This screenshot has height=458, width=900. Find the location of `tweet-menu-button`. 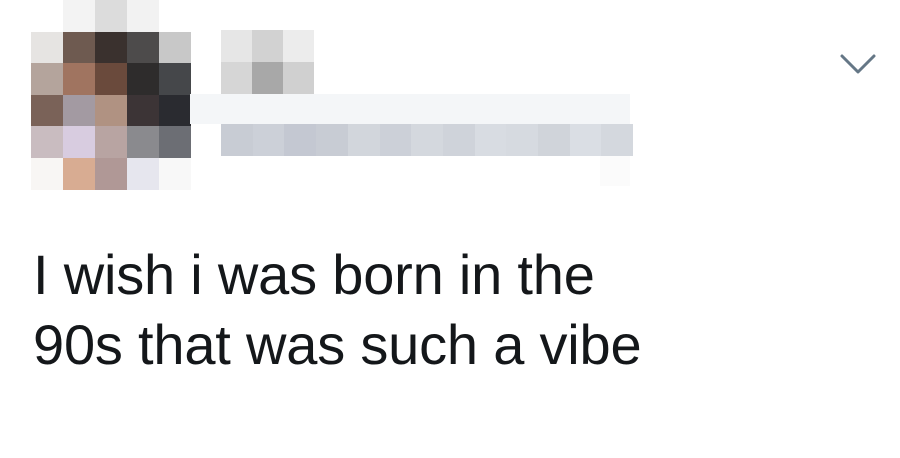

tweet-menu-button is located at coordinates (858, 64).